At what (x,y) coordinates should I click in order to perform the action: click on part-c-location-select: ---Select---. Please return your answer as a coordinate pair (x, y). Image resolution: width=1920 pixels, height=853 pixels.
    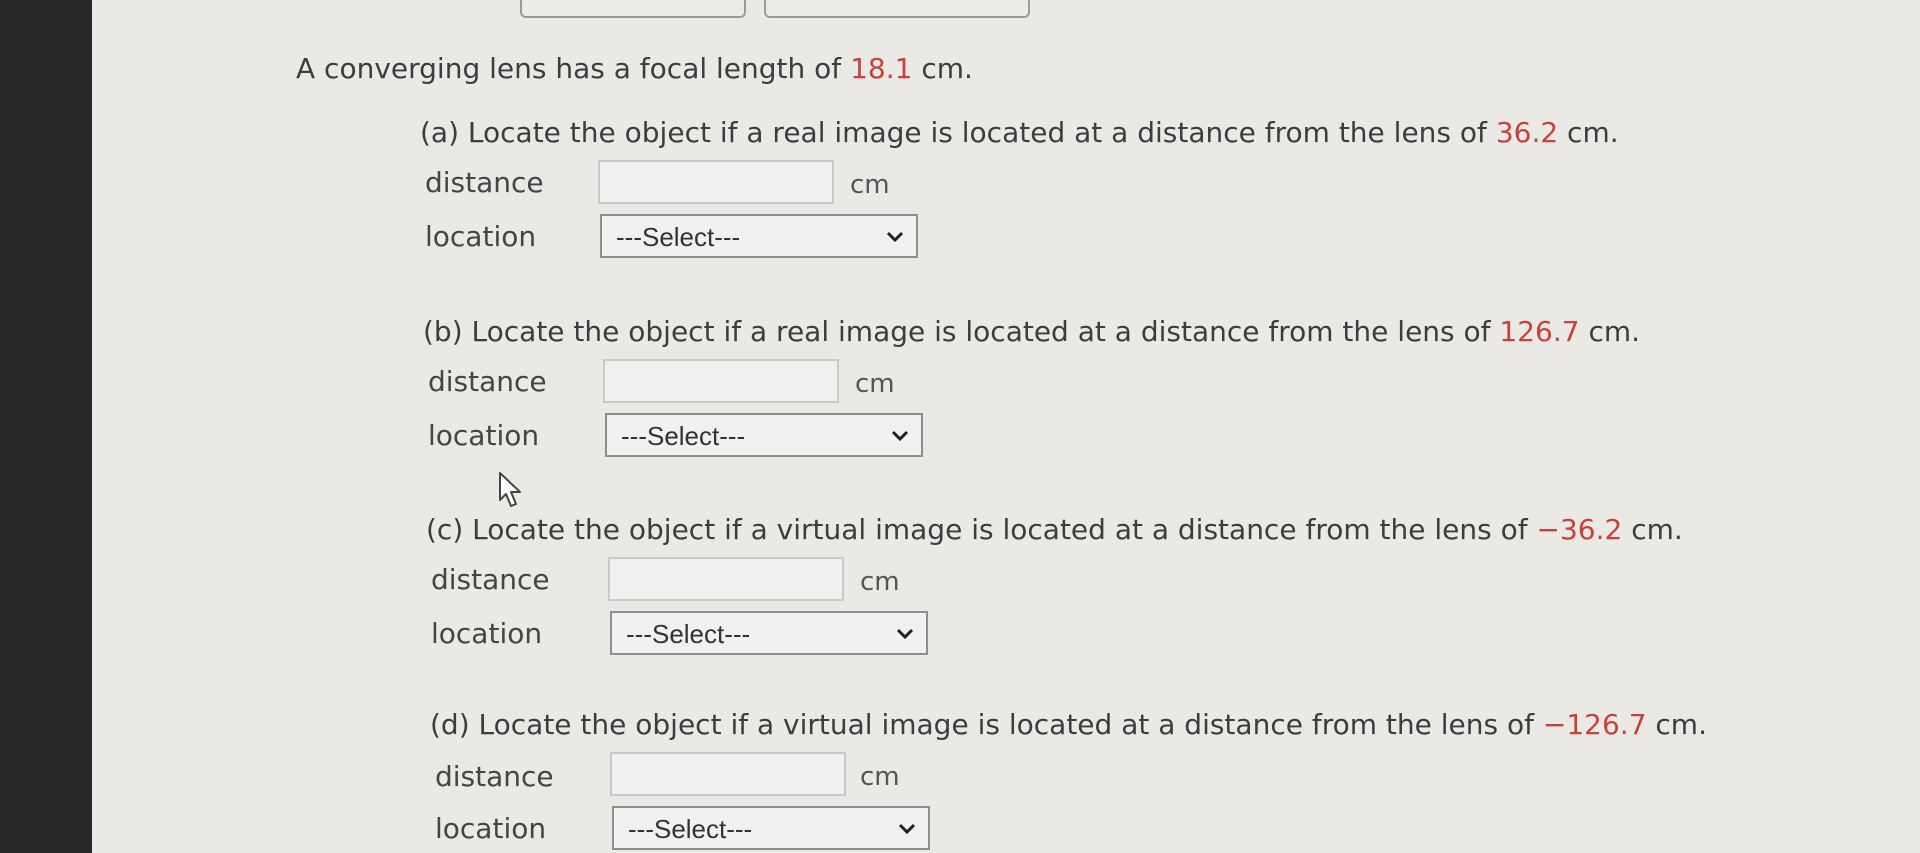
    Looking at the image, I should click on (769, 633).